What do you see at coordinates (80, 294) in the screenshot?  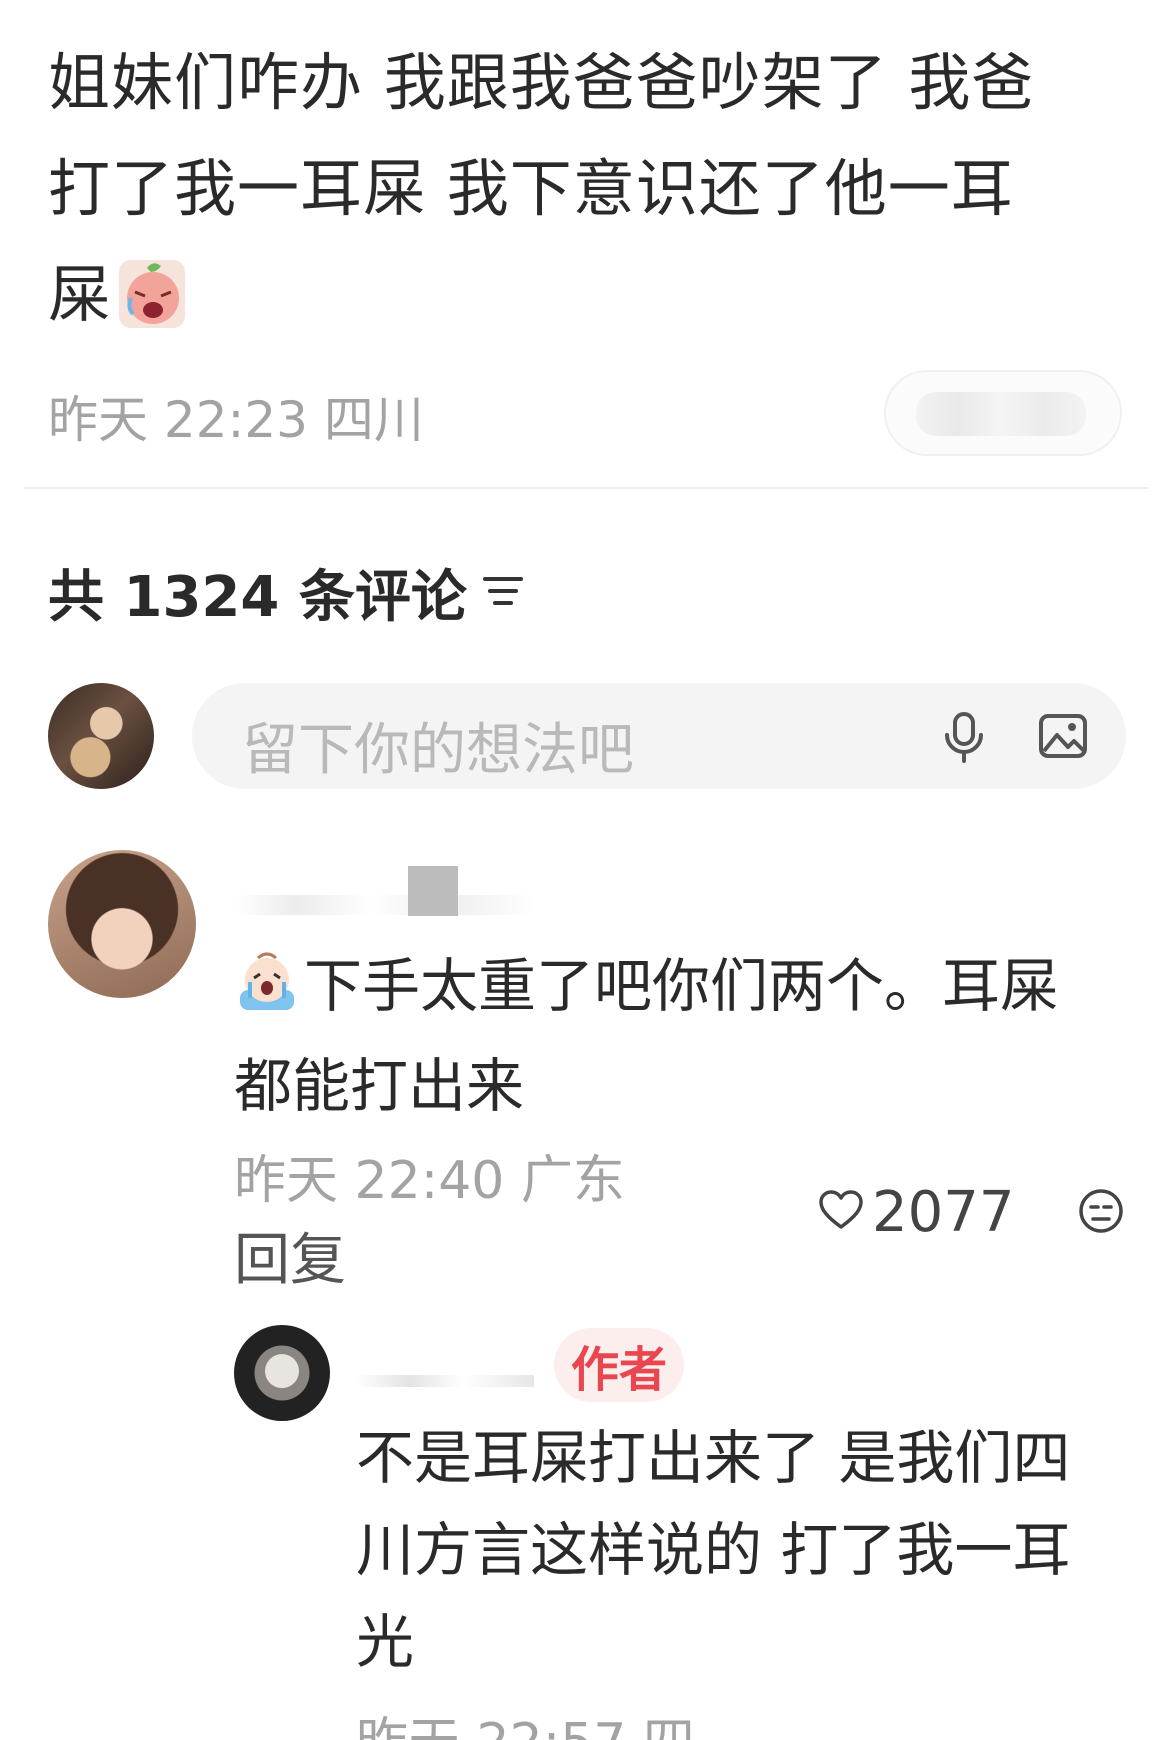 I see `post-line-text: 屎` at bounding box center [80, 294].